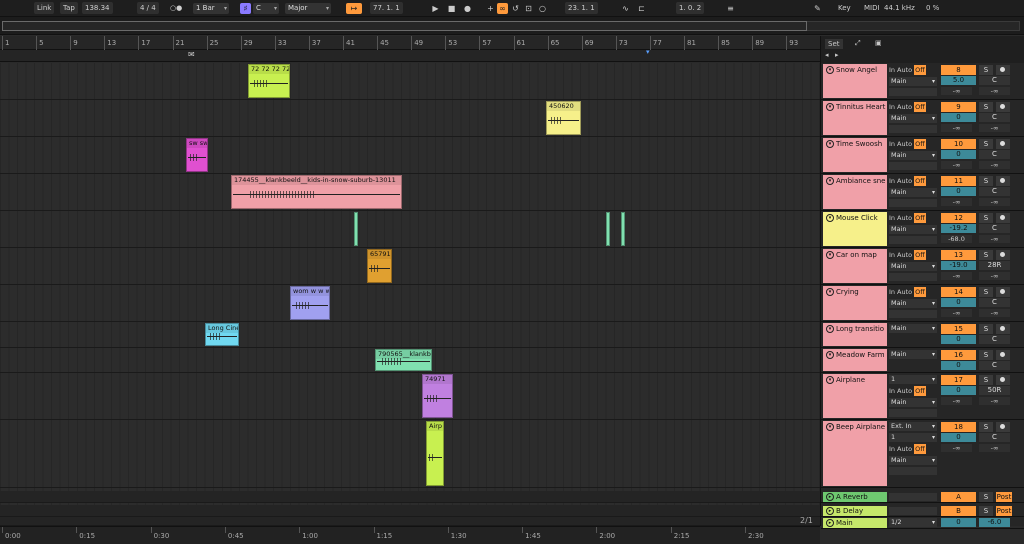 This screenshot has height=544, width=1024. Describe the element at coordinates (404, 26) in the screenshot. I see `overview-window` at that location.